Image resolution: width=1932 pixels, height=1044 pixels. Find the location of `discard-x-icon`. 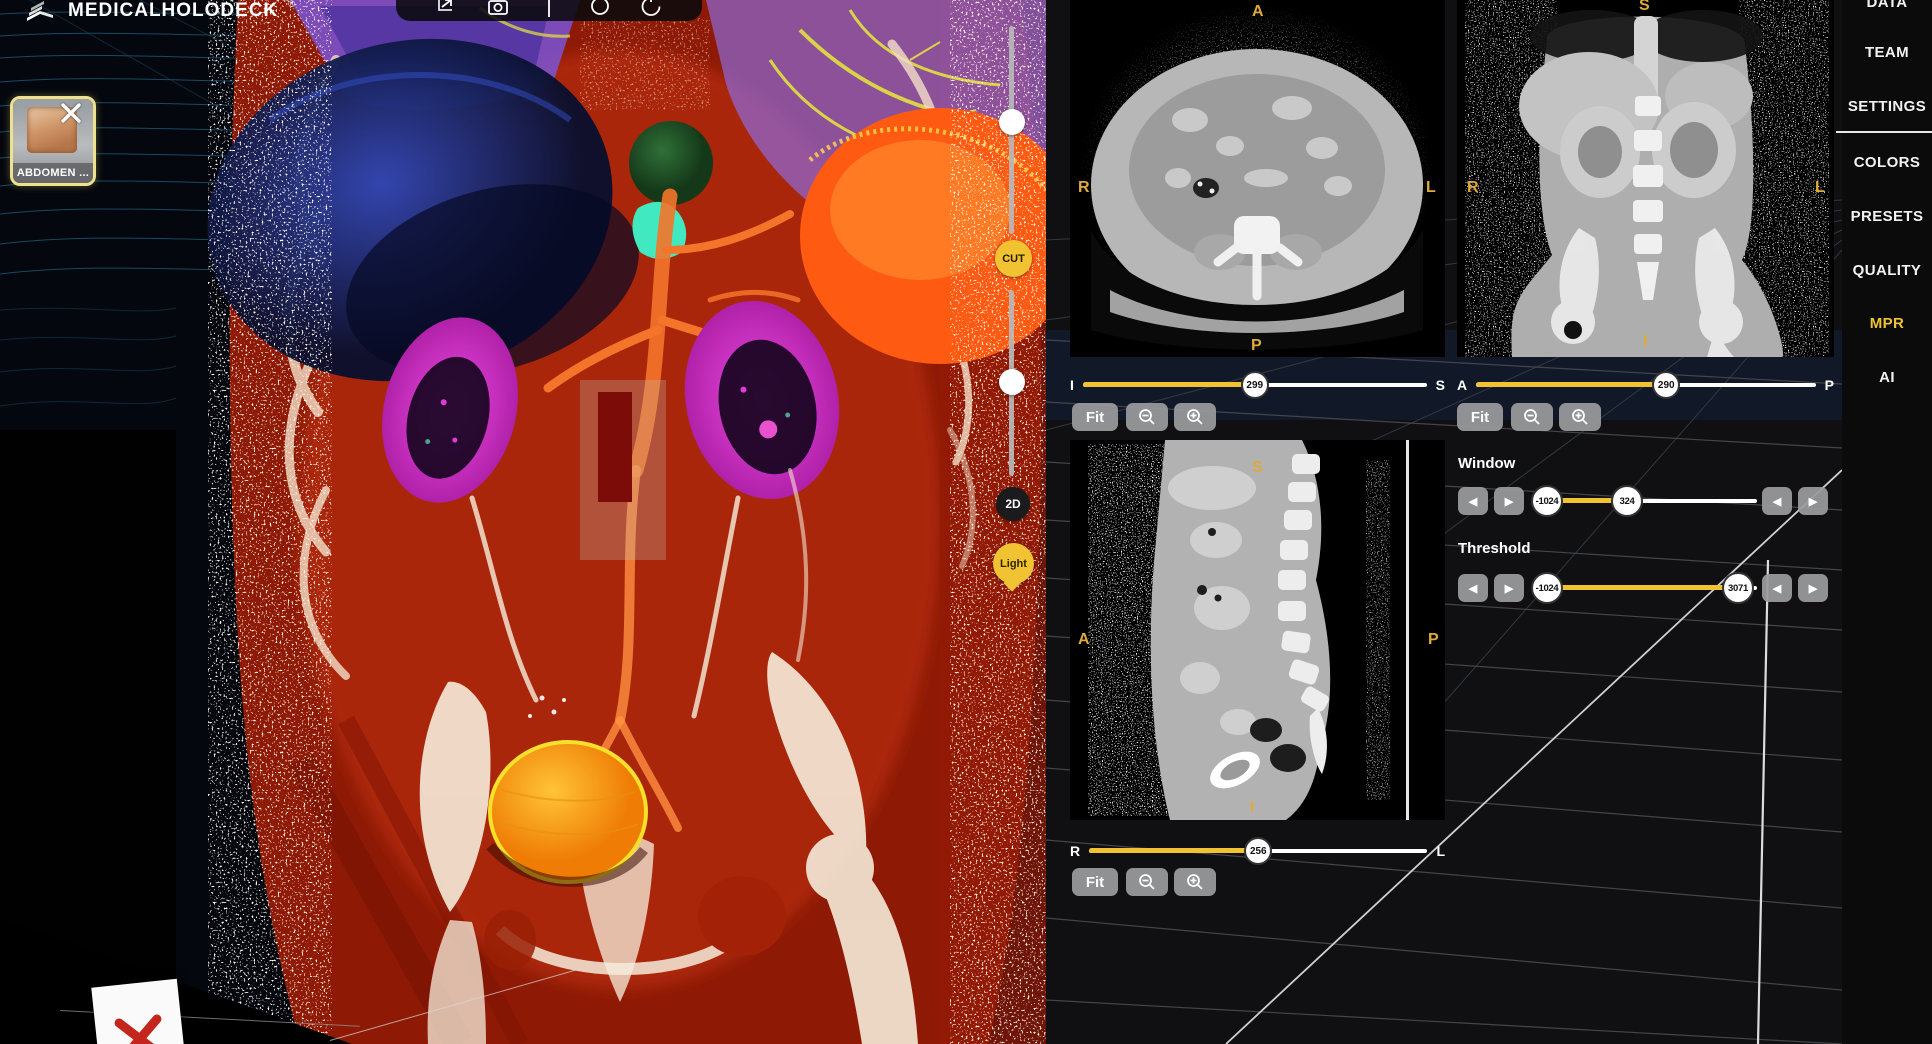

discard-x-icon is located at coordinates (140, 1029).